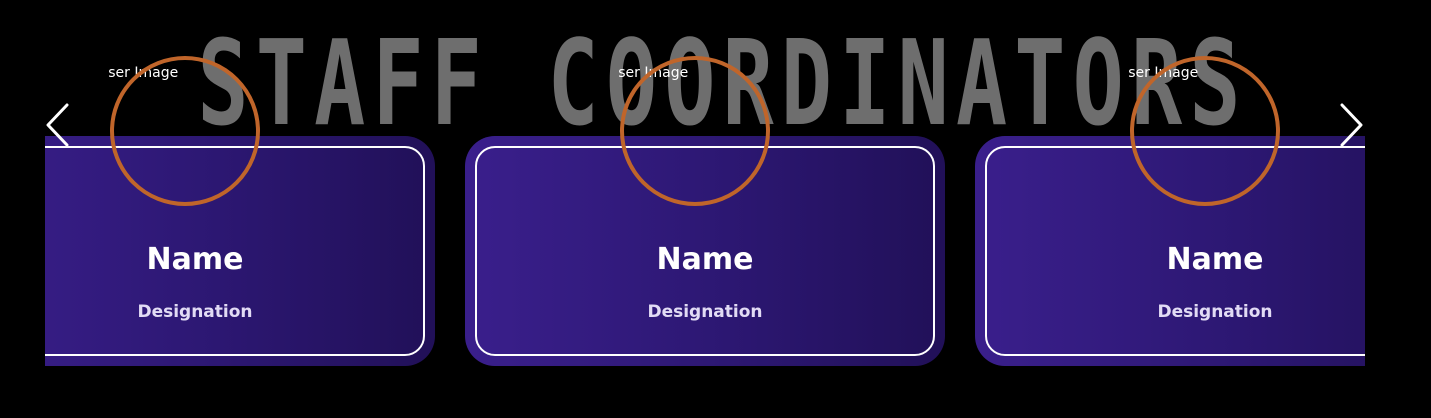  I want to click on carousel-prev-button, so click(58, 125).